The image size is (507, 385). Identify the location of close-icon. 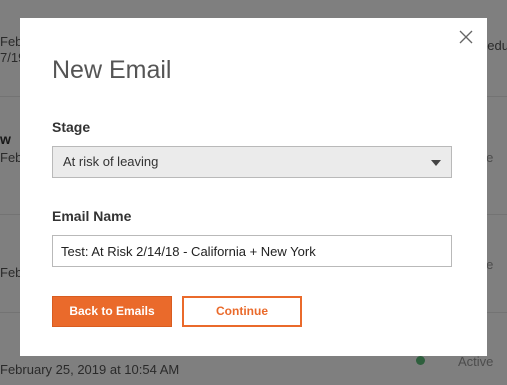
(466, 37).